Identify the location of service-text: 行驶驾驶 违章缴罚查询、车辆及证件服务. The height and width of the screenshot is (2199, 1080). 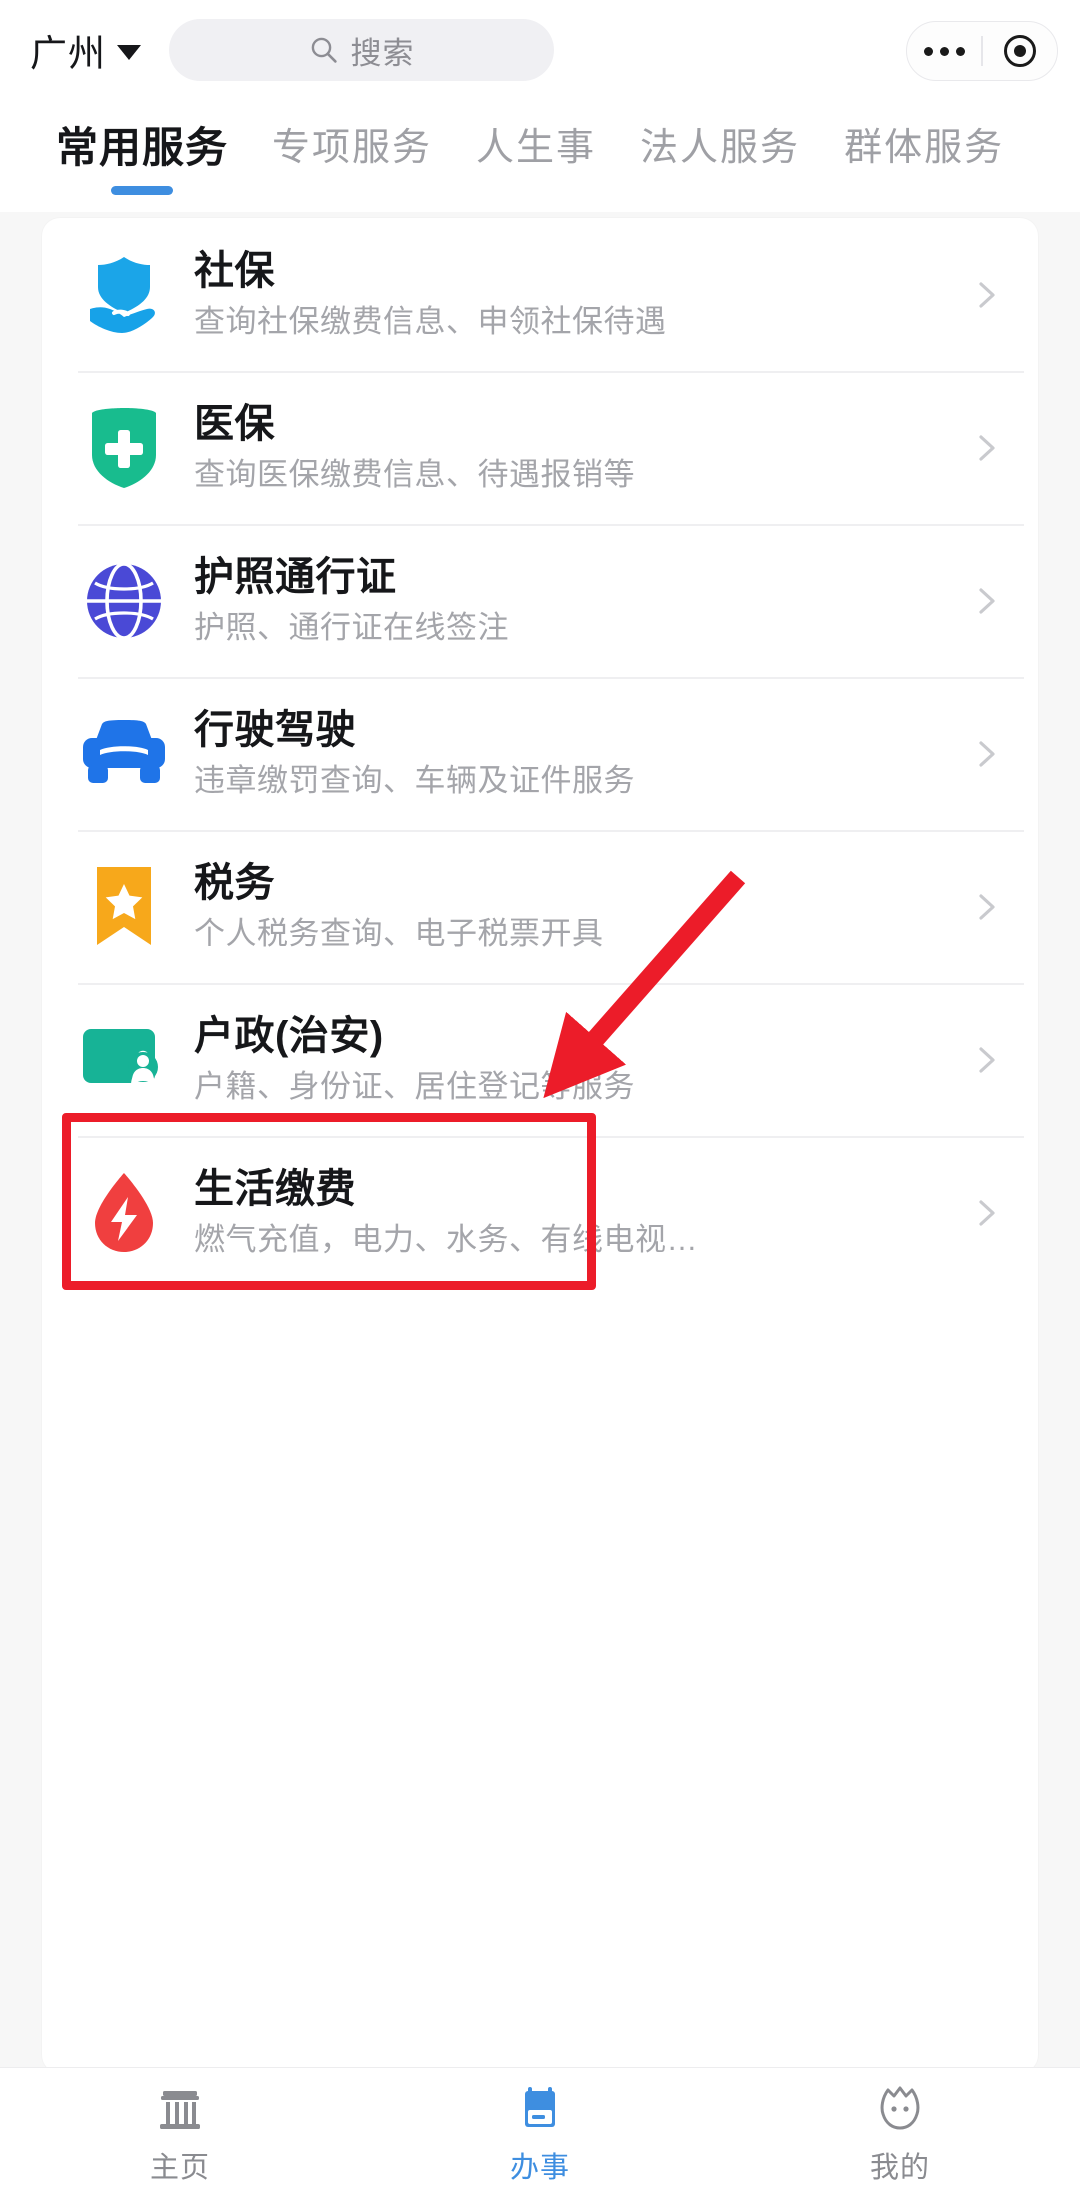
(566, 753).